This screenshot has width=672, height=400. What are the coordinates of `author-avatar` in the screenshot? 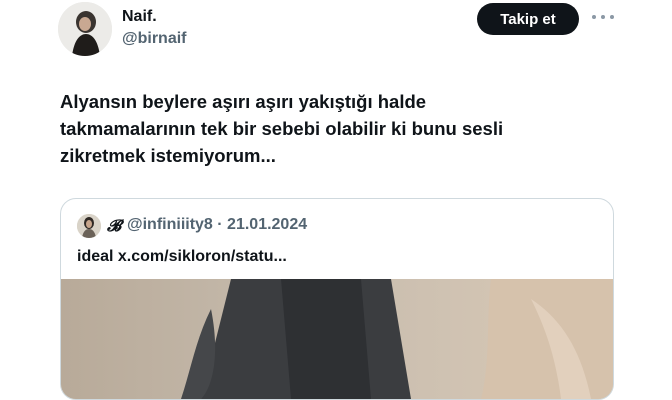 It's located at (85, 29).